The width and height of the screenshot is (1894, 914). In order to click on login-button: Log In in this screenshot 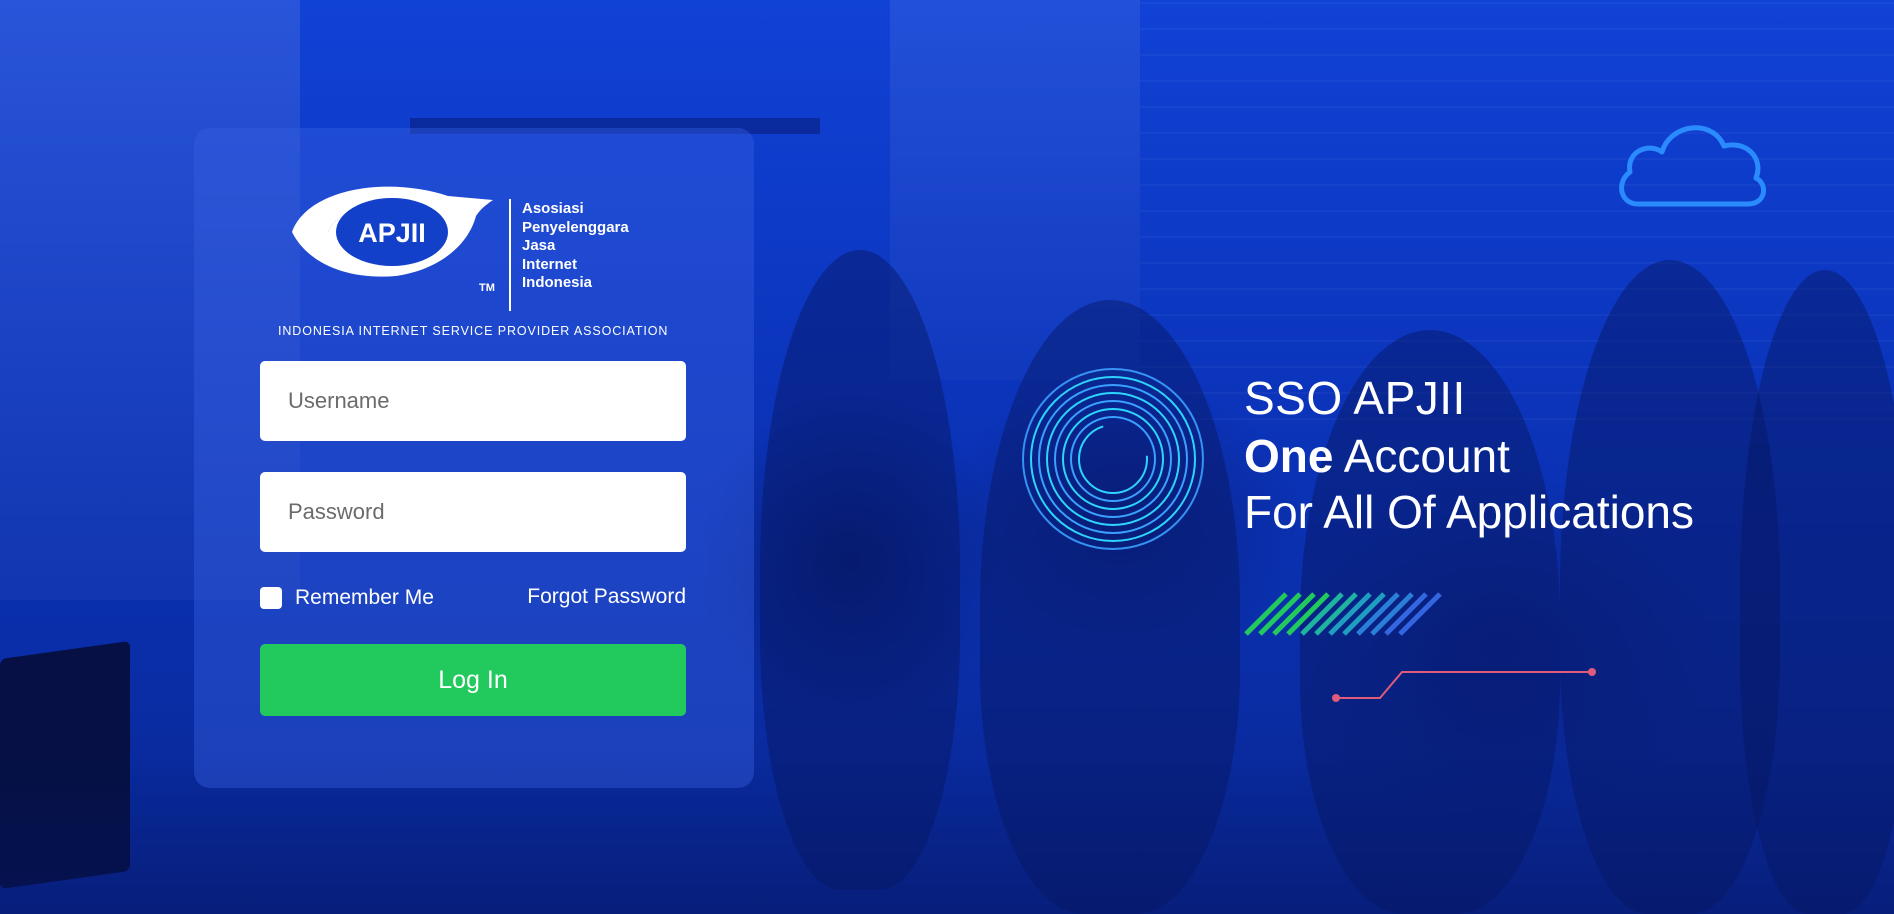, I will do `click(473, 680)`.